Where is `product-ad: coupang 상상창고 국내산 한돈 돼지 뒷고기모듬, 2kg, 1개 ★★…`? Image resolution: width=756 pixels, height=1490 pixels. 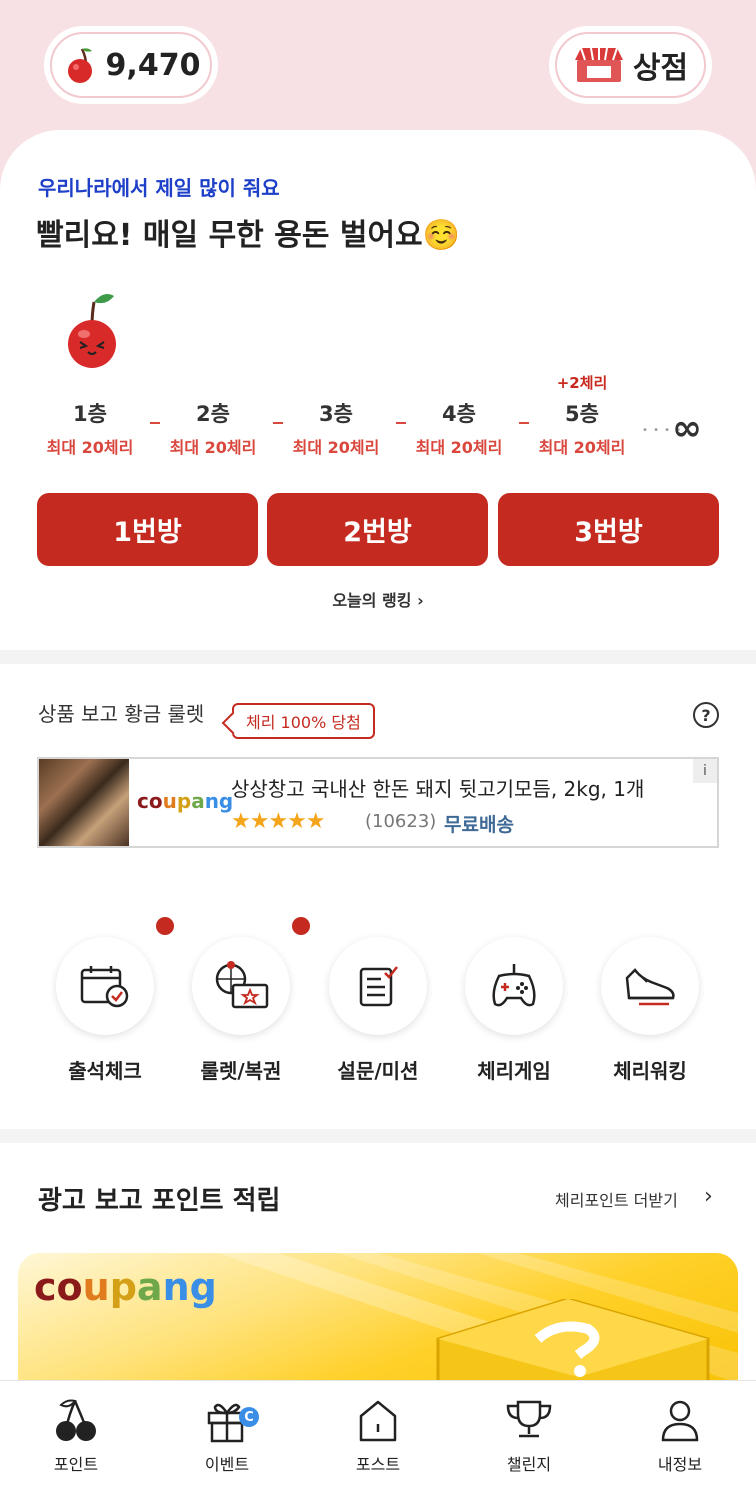
product-ad: coupang 상상창고 국내산 한돈 돼지 뒷고기모듬, 2kg, 1개 ★★… is located at coordinates (378, 802).